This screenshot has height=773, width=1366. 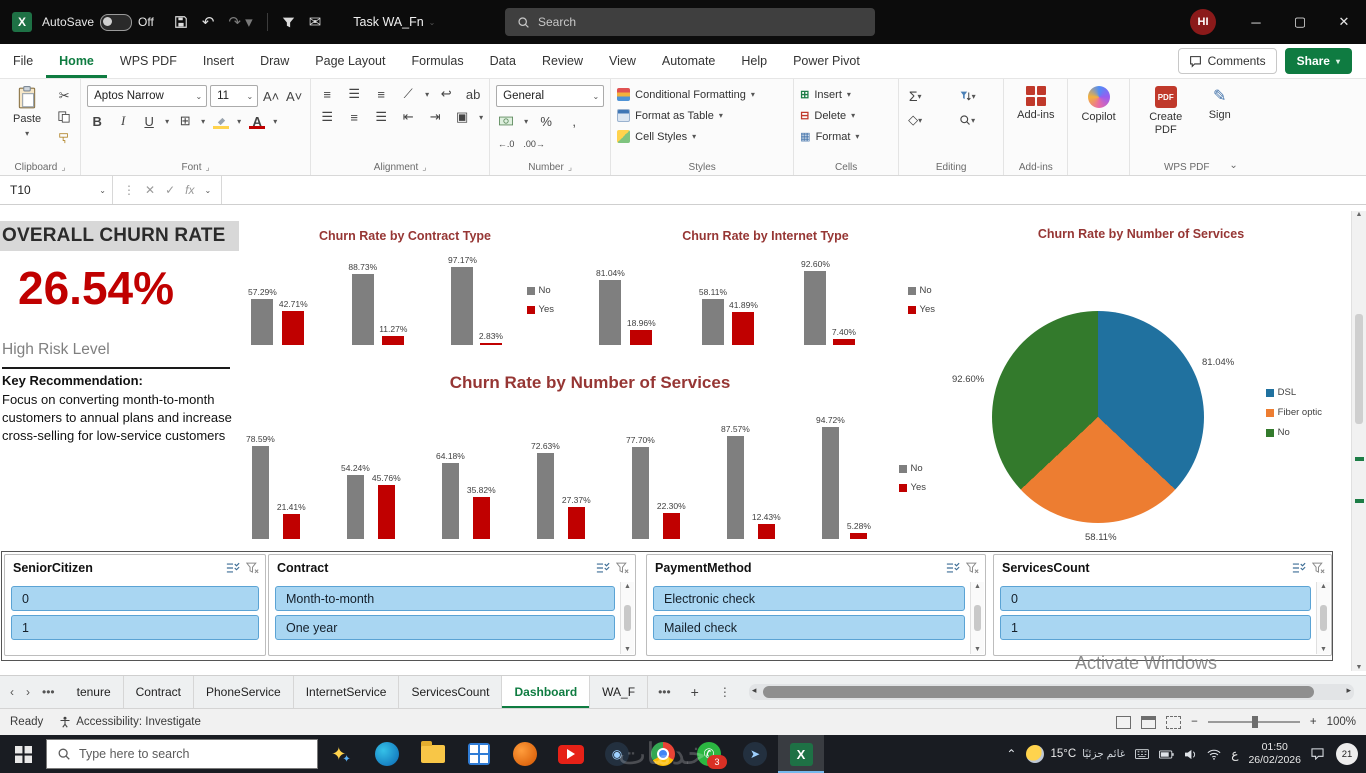 I want to click on find-select-button: ▾, so click(x=967, y=120).